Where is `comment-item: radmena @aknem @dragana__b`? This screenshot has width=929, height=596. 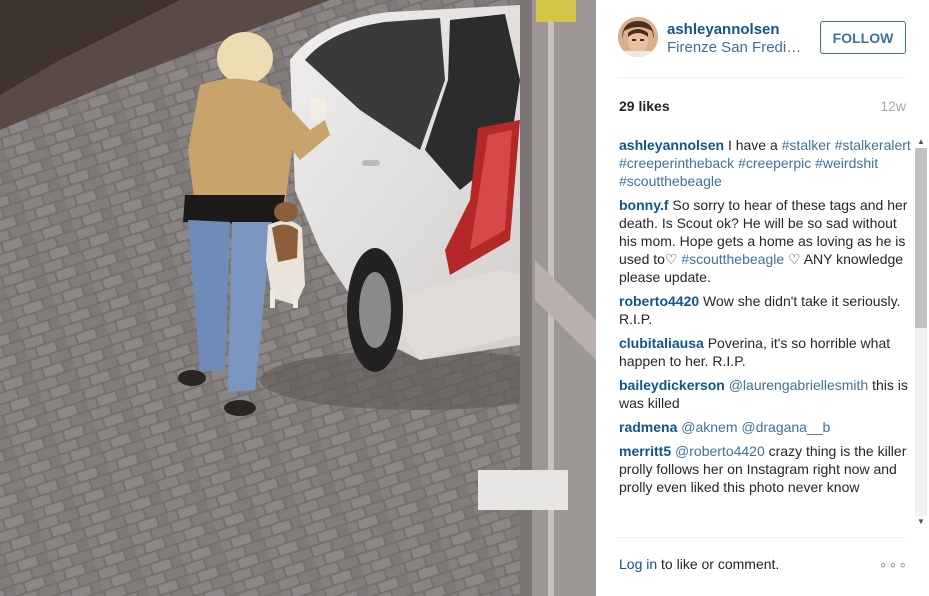 comment-item: radmena @aknem @dragana__b is located at coordinates (765, 427).